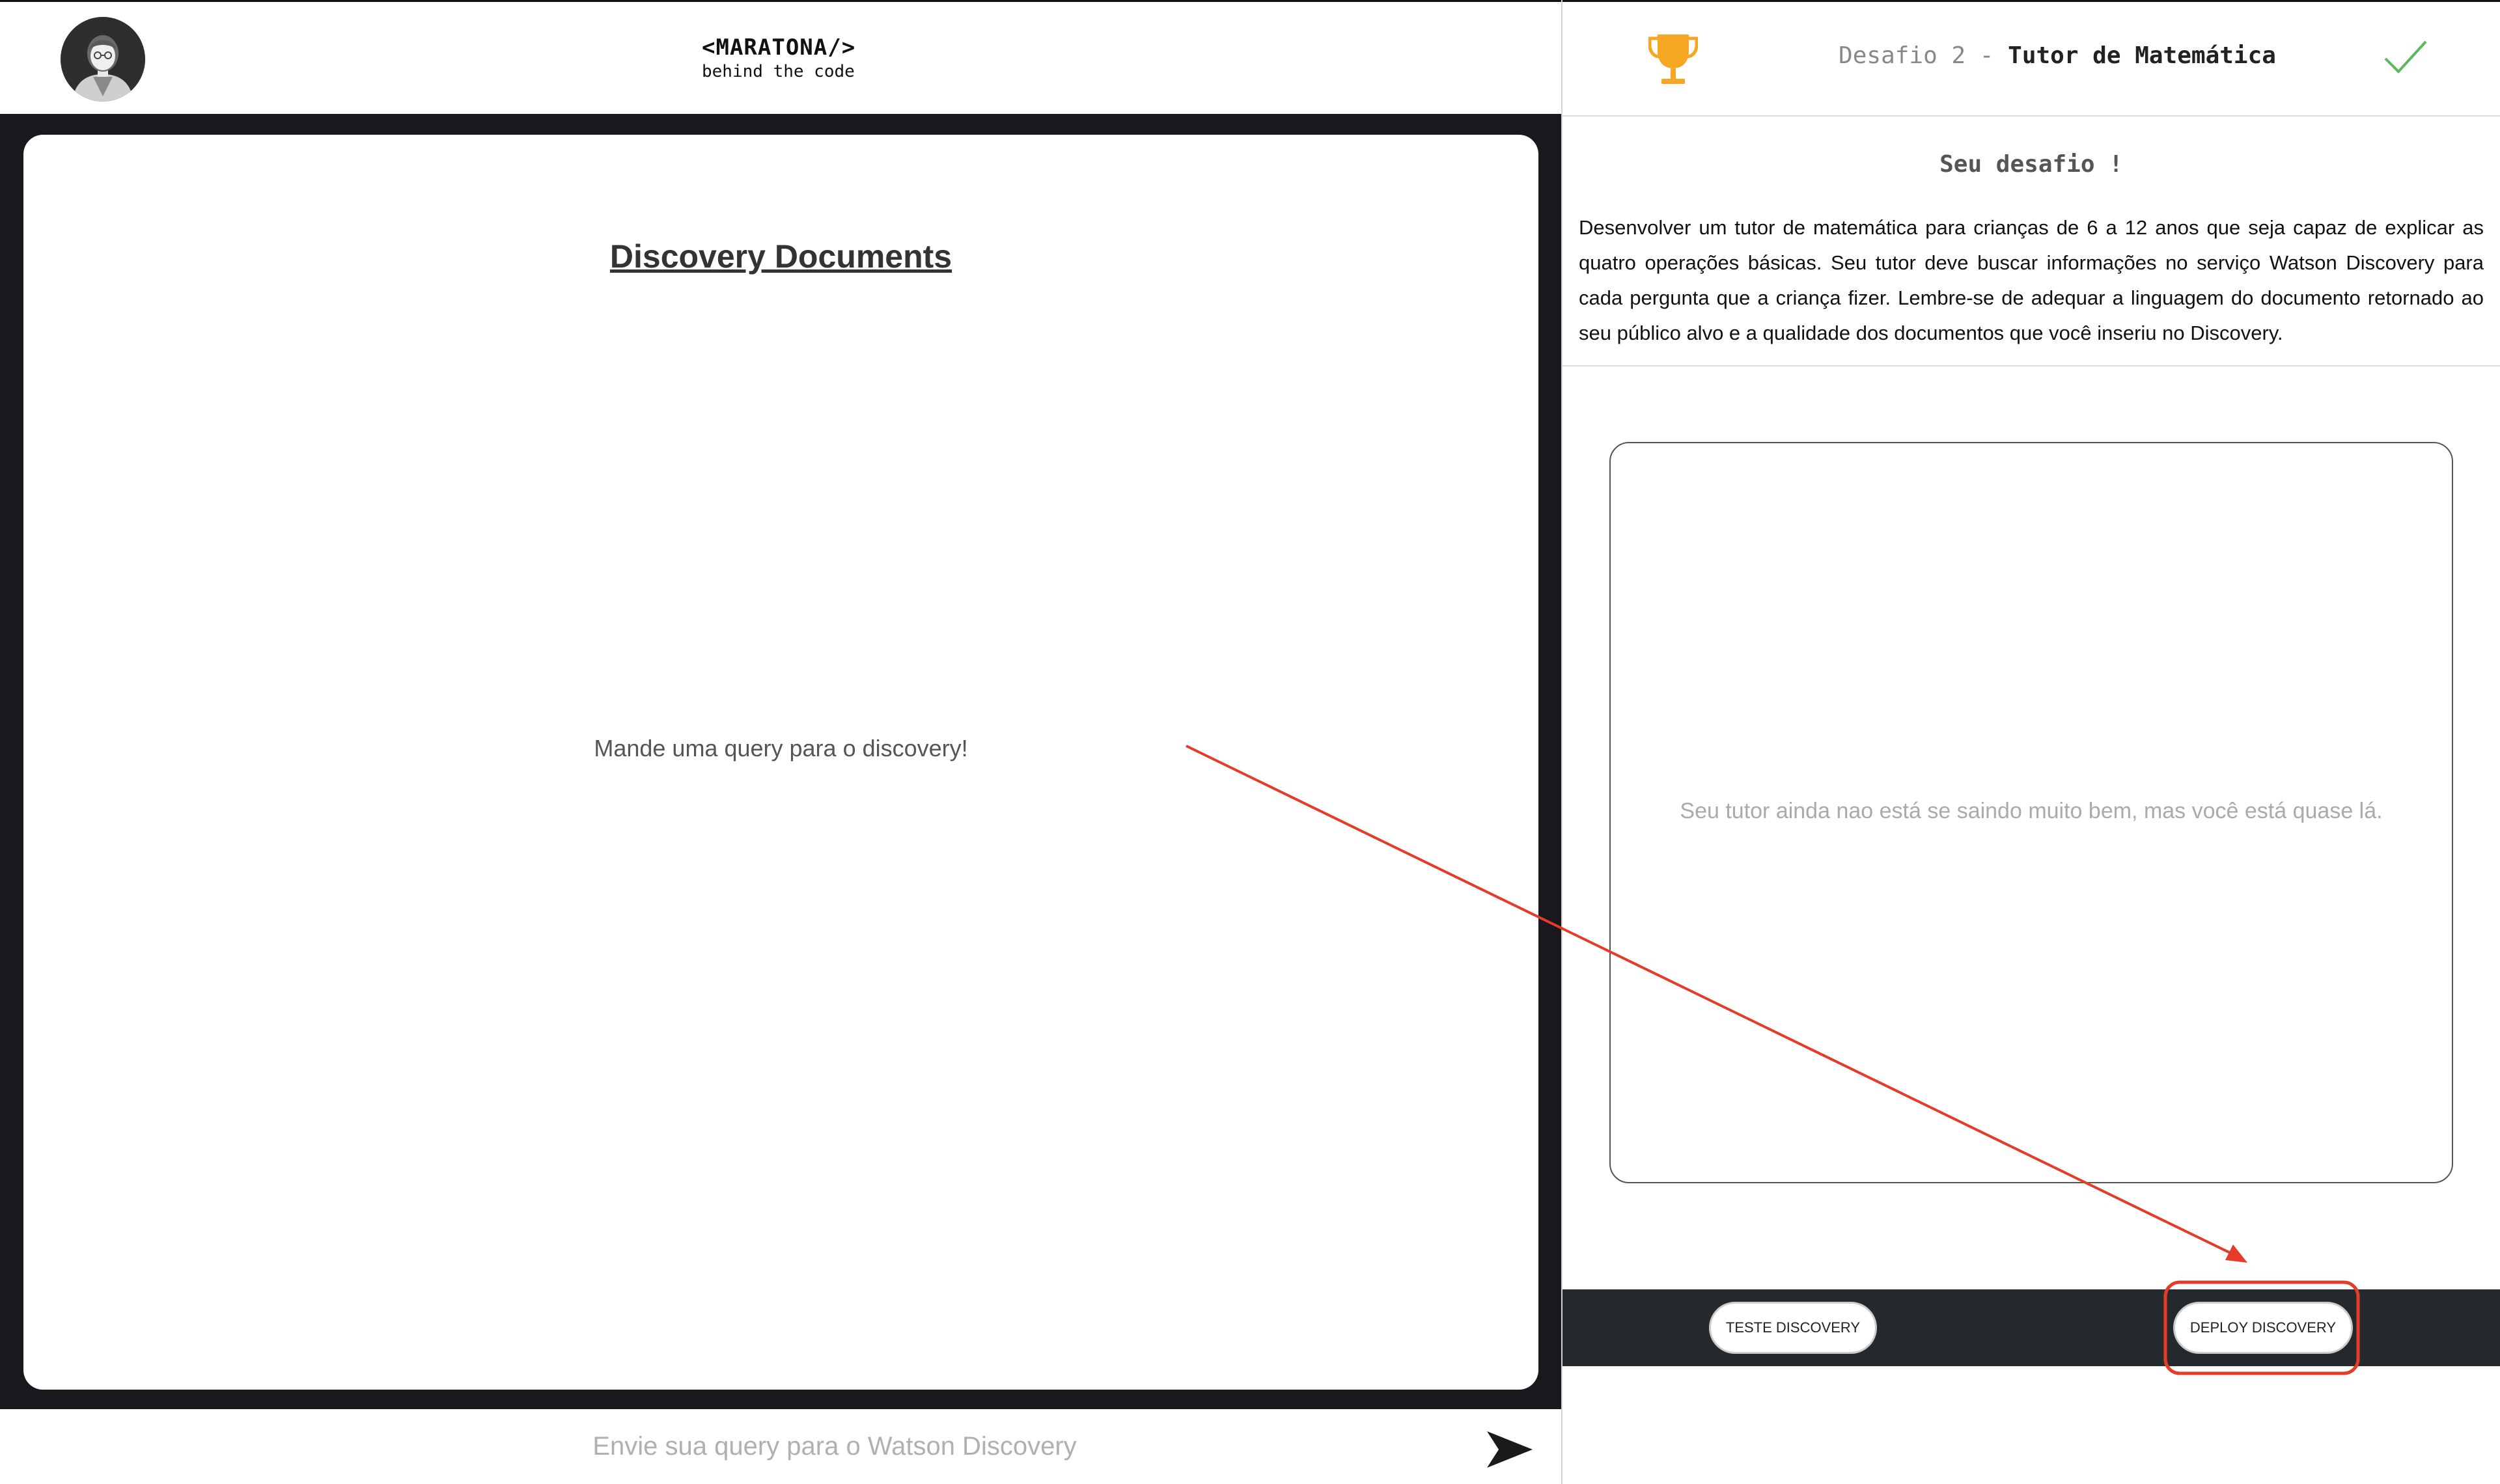 The image size is (2500, 1484). What do you see at coordinates (2031, 164) in the screenshot?
I see `challenge-heading: Seu desafio !` at bounding box center [2031, 164].